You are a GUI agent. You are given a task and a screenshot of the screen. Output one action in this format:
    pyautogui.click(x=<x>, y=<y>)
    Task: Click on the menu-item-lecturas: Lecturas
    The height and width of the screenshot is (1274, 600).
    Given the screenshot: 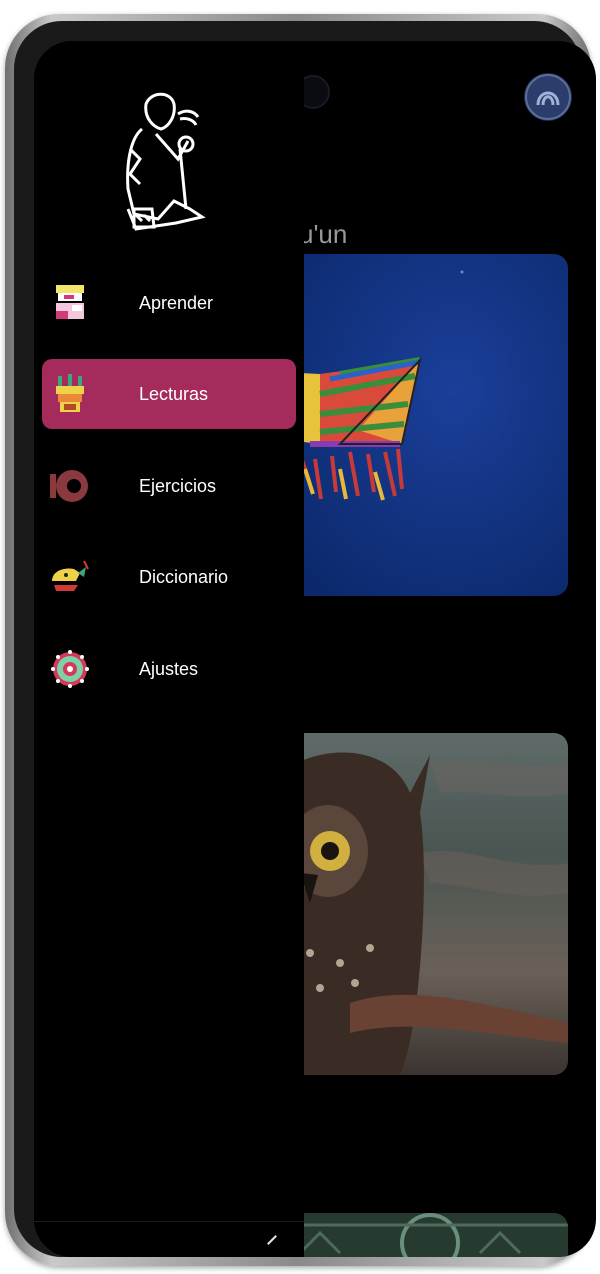 What is the action you would take?
    pyautogui.click(x=169, y=394)
    